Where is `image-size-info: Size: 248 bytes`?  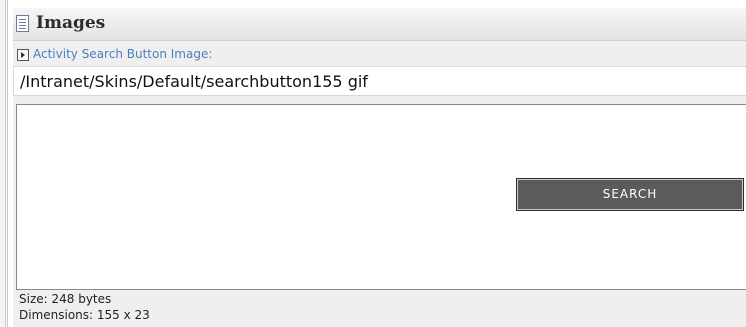 image-size-info: Size: 248 bytes is located at coordinates (65, 299).